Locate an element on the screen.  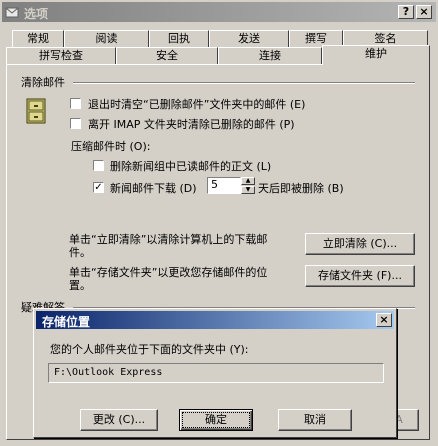
purge-imap-label: 离开 IMAP 文件夹时清除已删除的邮件 (P) is located at coordinates (191, 124).